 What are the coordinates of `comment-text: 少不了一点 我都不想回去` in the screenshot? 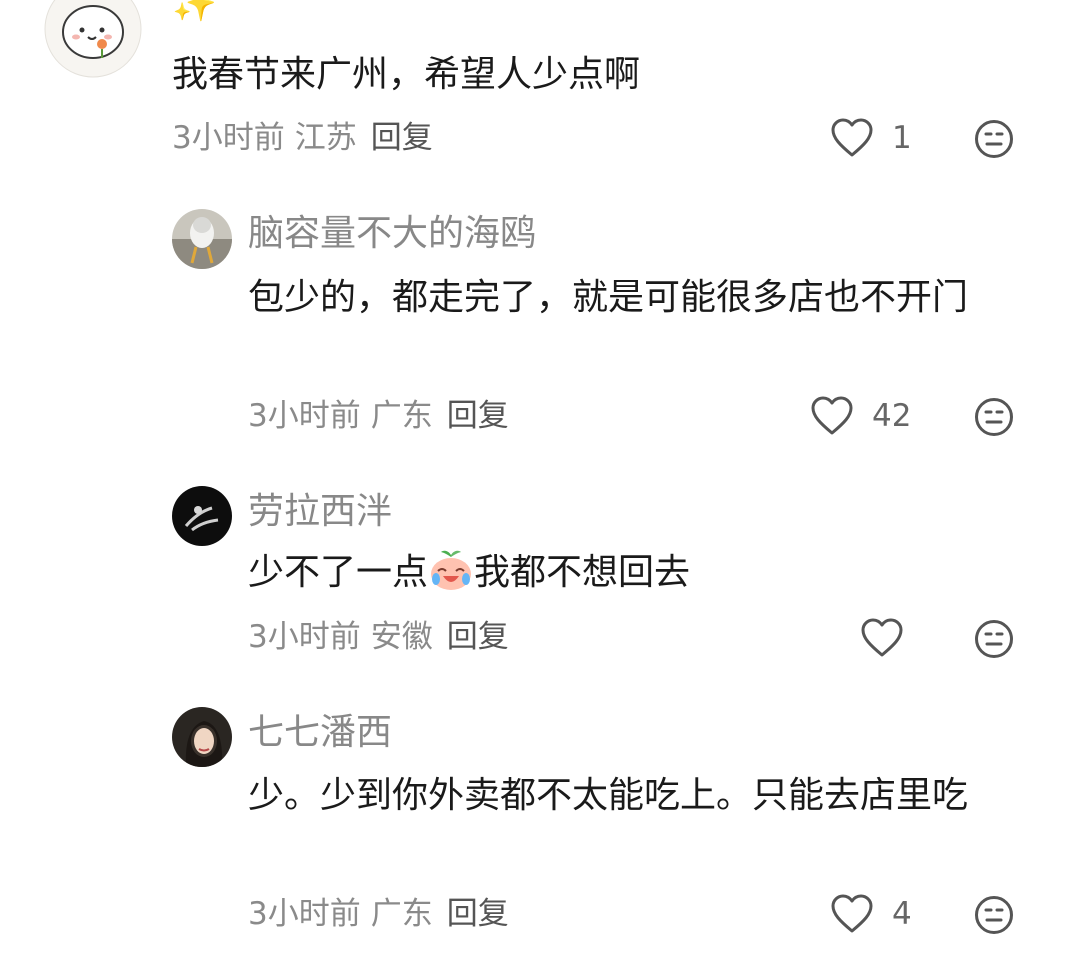 It's located at (633, 573).